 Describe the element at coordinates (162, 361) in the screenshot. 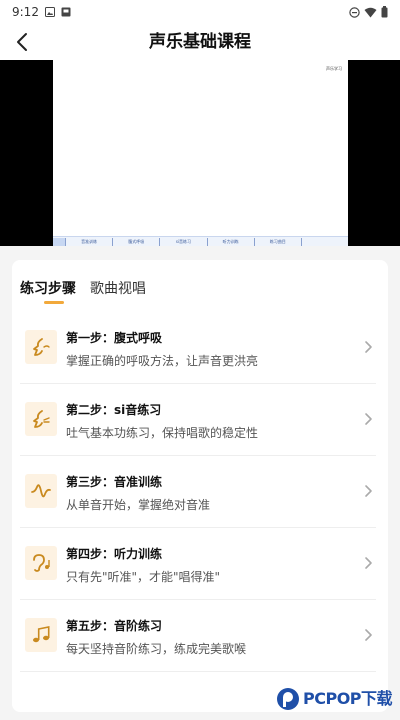

I see `step-desc: 掌握正确的呼吸方法，让声音更洪亮` at that location.